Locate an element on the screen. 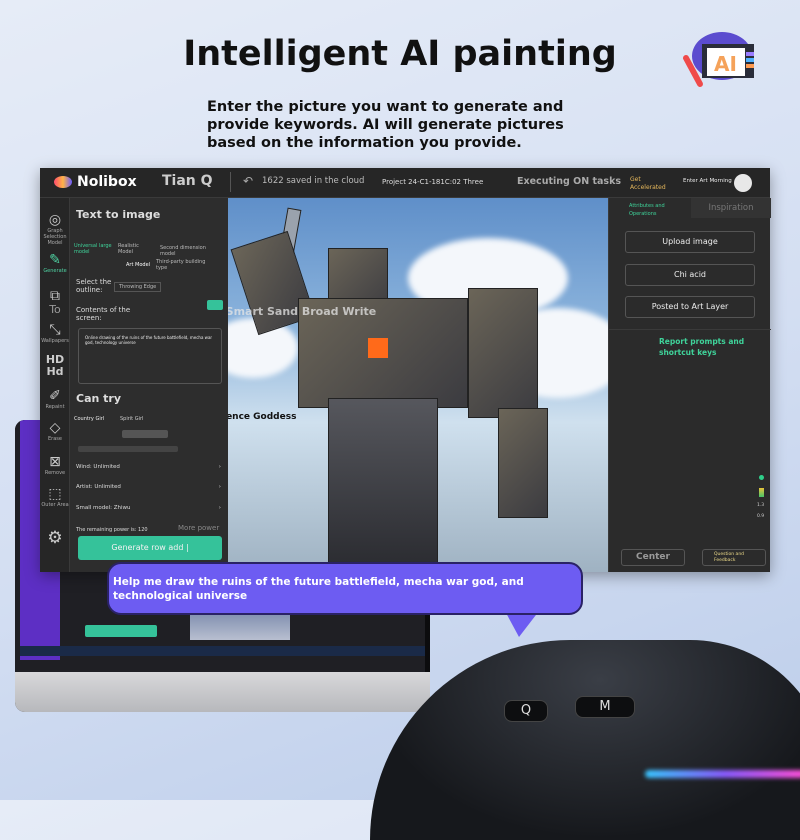  project-name: Project 24-C1-181C:02 Three is located at coordinates (433, 182).